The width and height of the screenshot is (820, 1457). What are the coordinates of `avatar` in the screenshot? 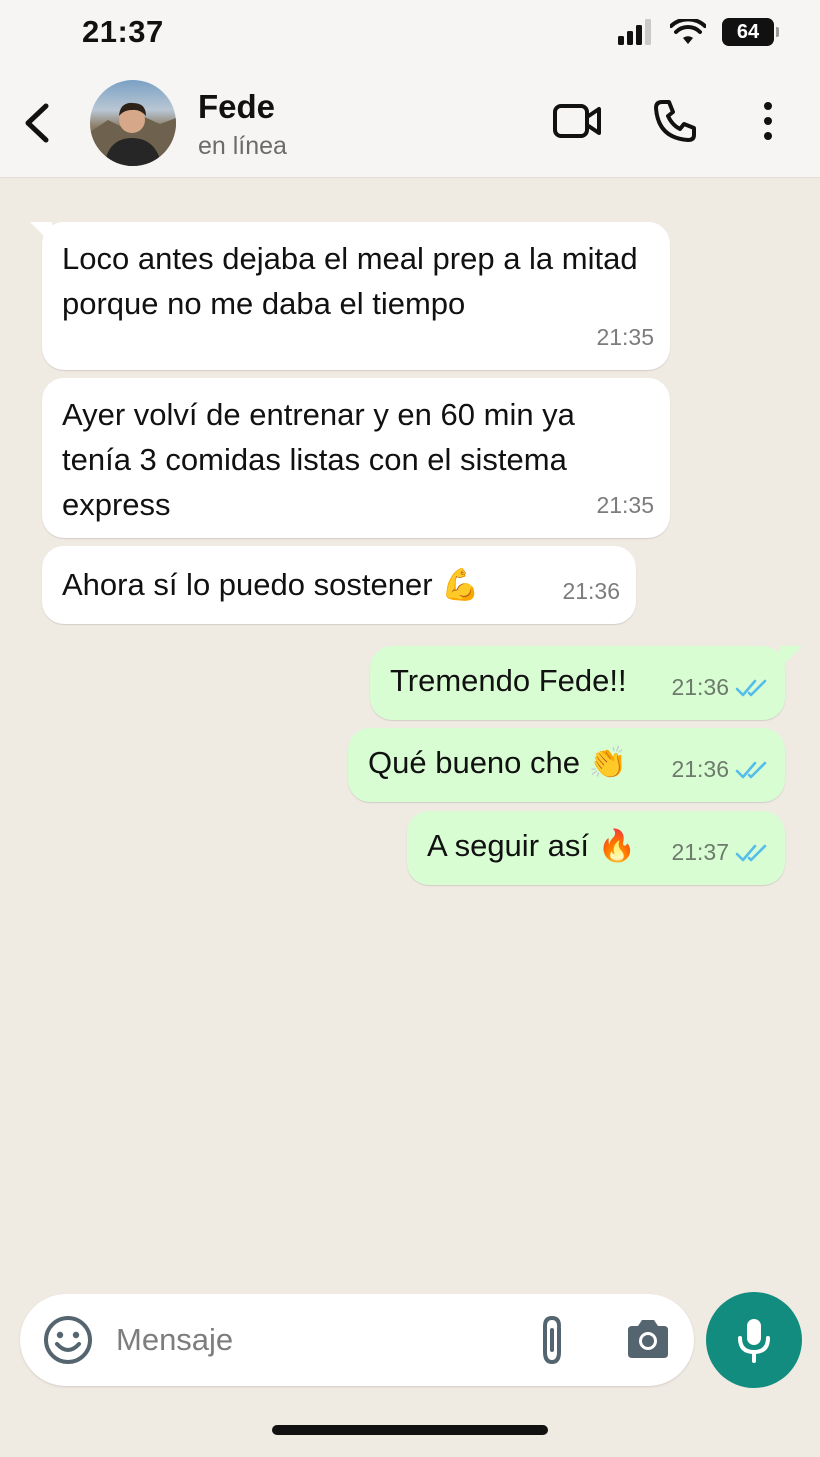 It's located at (133, 123).